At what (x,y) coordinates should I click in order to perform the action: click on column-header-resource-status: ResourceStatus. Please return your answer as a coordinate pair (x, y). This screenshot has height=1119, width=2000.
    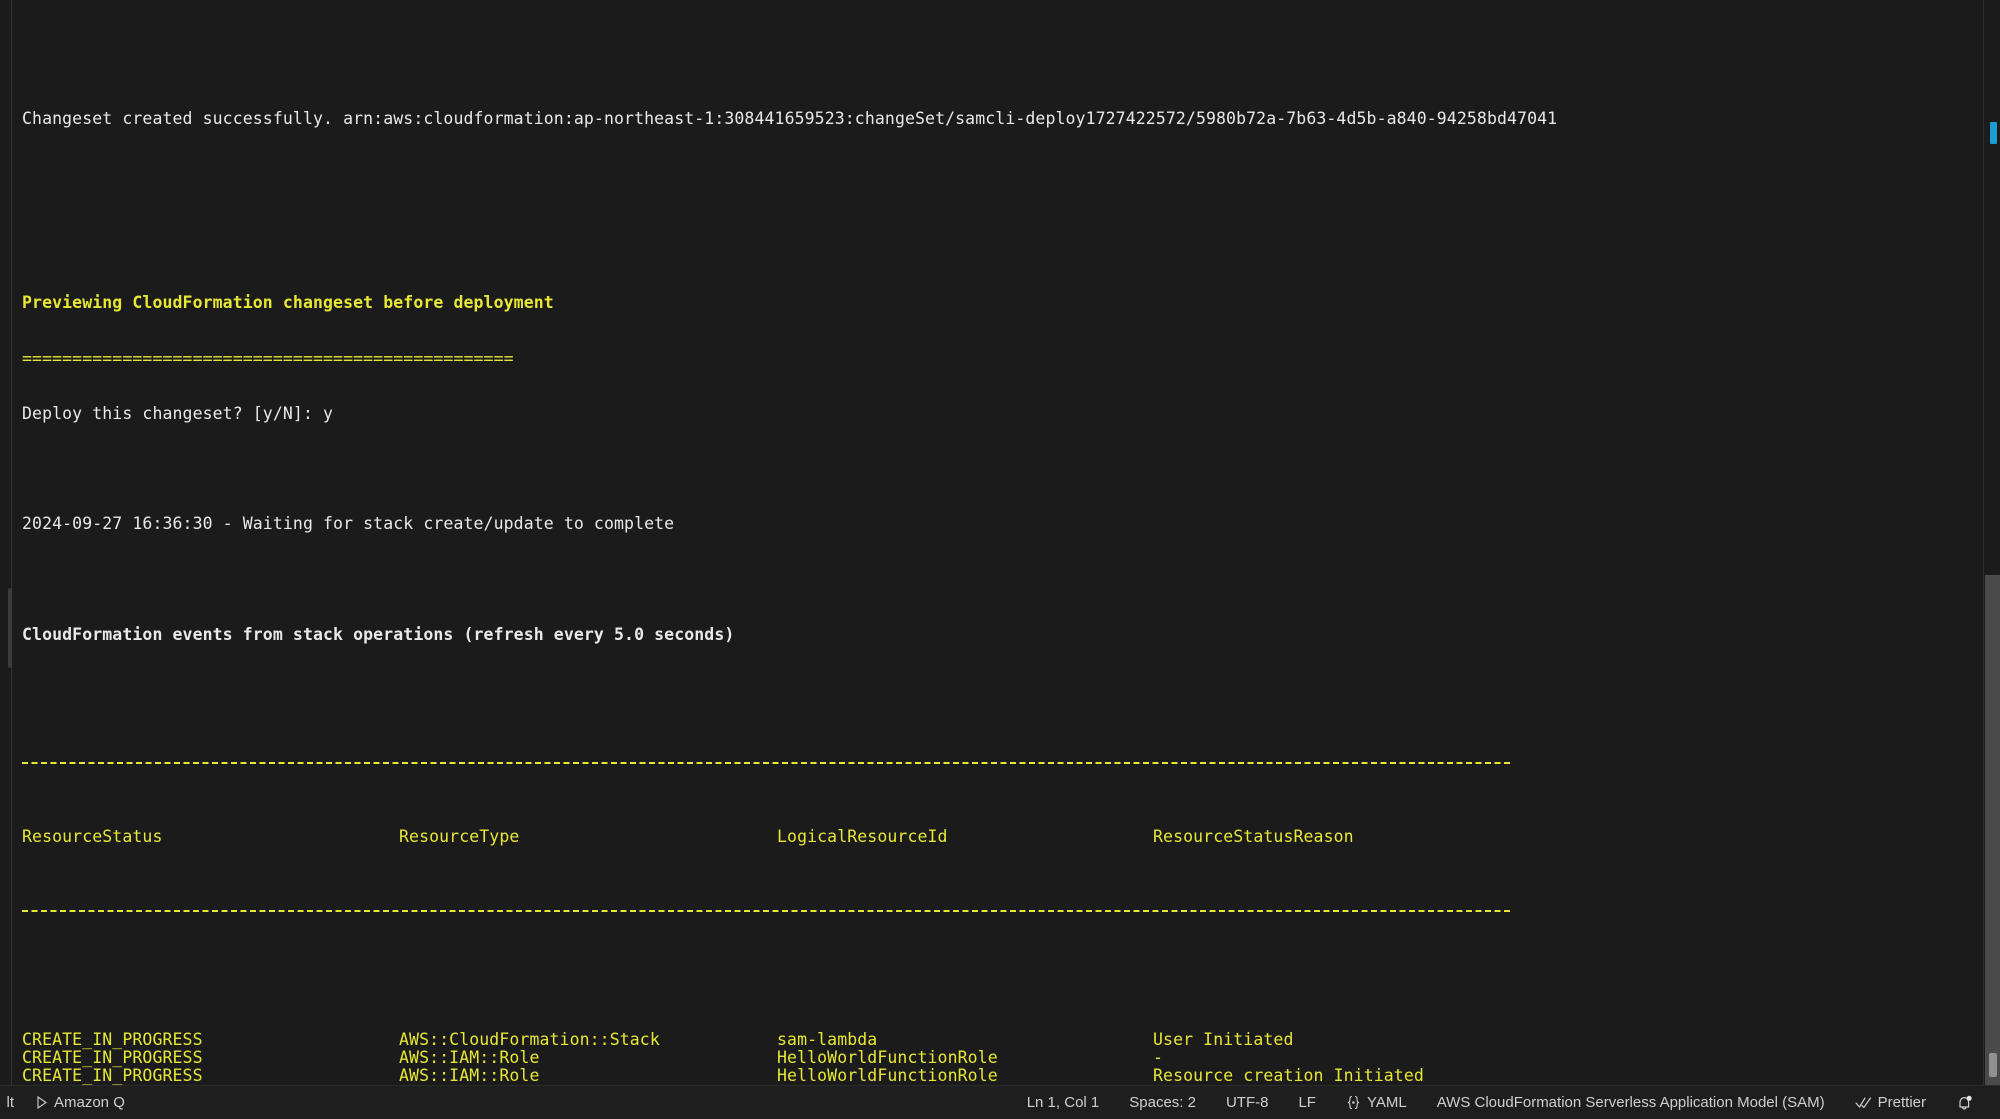
    Looking at the image, I should click on (92, 837).